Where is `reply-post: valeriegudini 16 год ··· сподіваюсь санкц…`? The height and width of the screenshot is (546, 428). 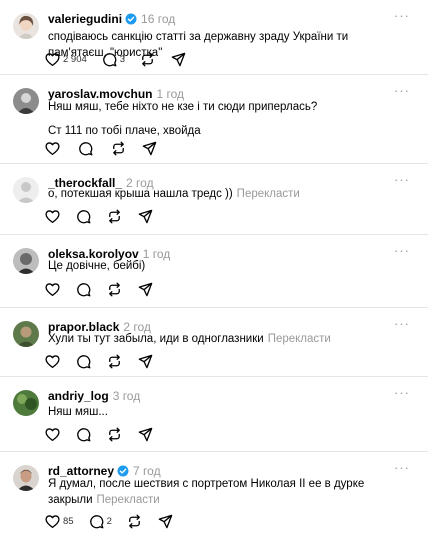
reply-post: valeriegudini 16 год ··· сподіваюсь санкц… is located at coordinates (214, 37).